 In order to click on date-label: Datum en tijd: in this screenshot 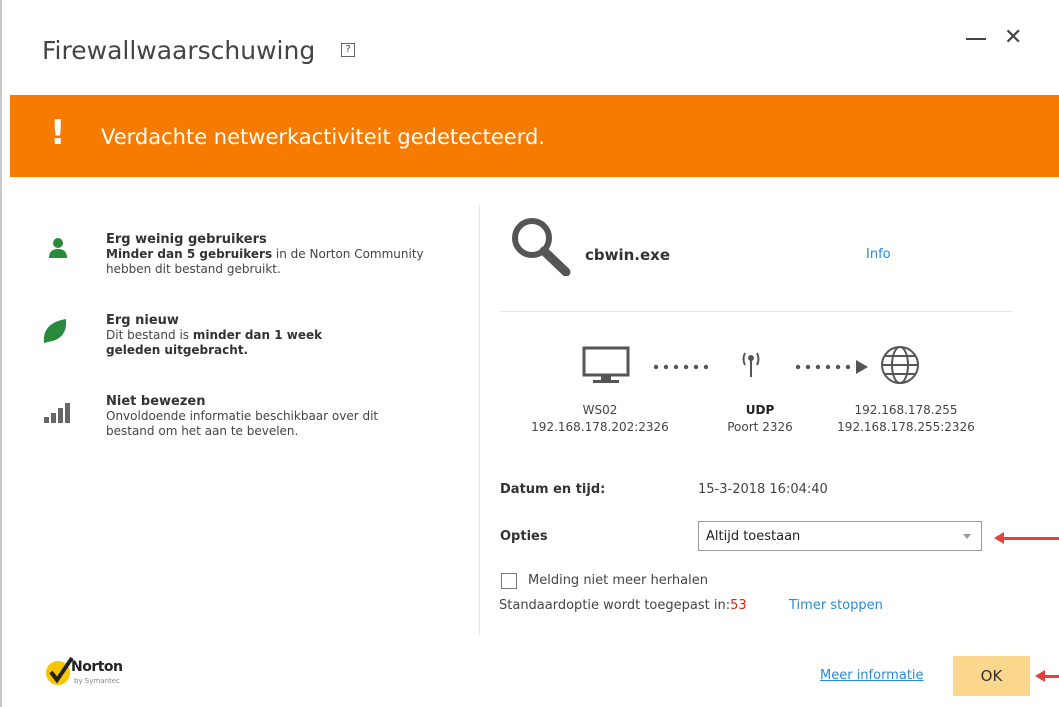, I will do `click(553, 489)`.